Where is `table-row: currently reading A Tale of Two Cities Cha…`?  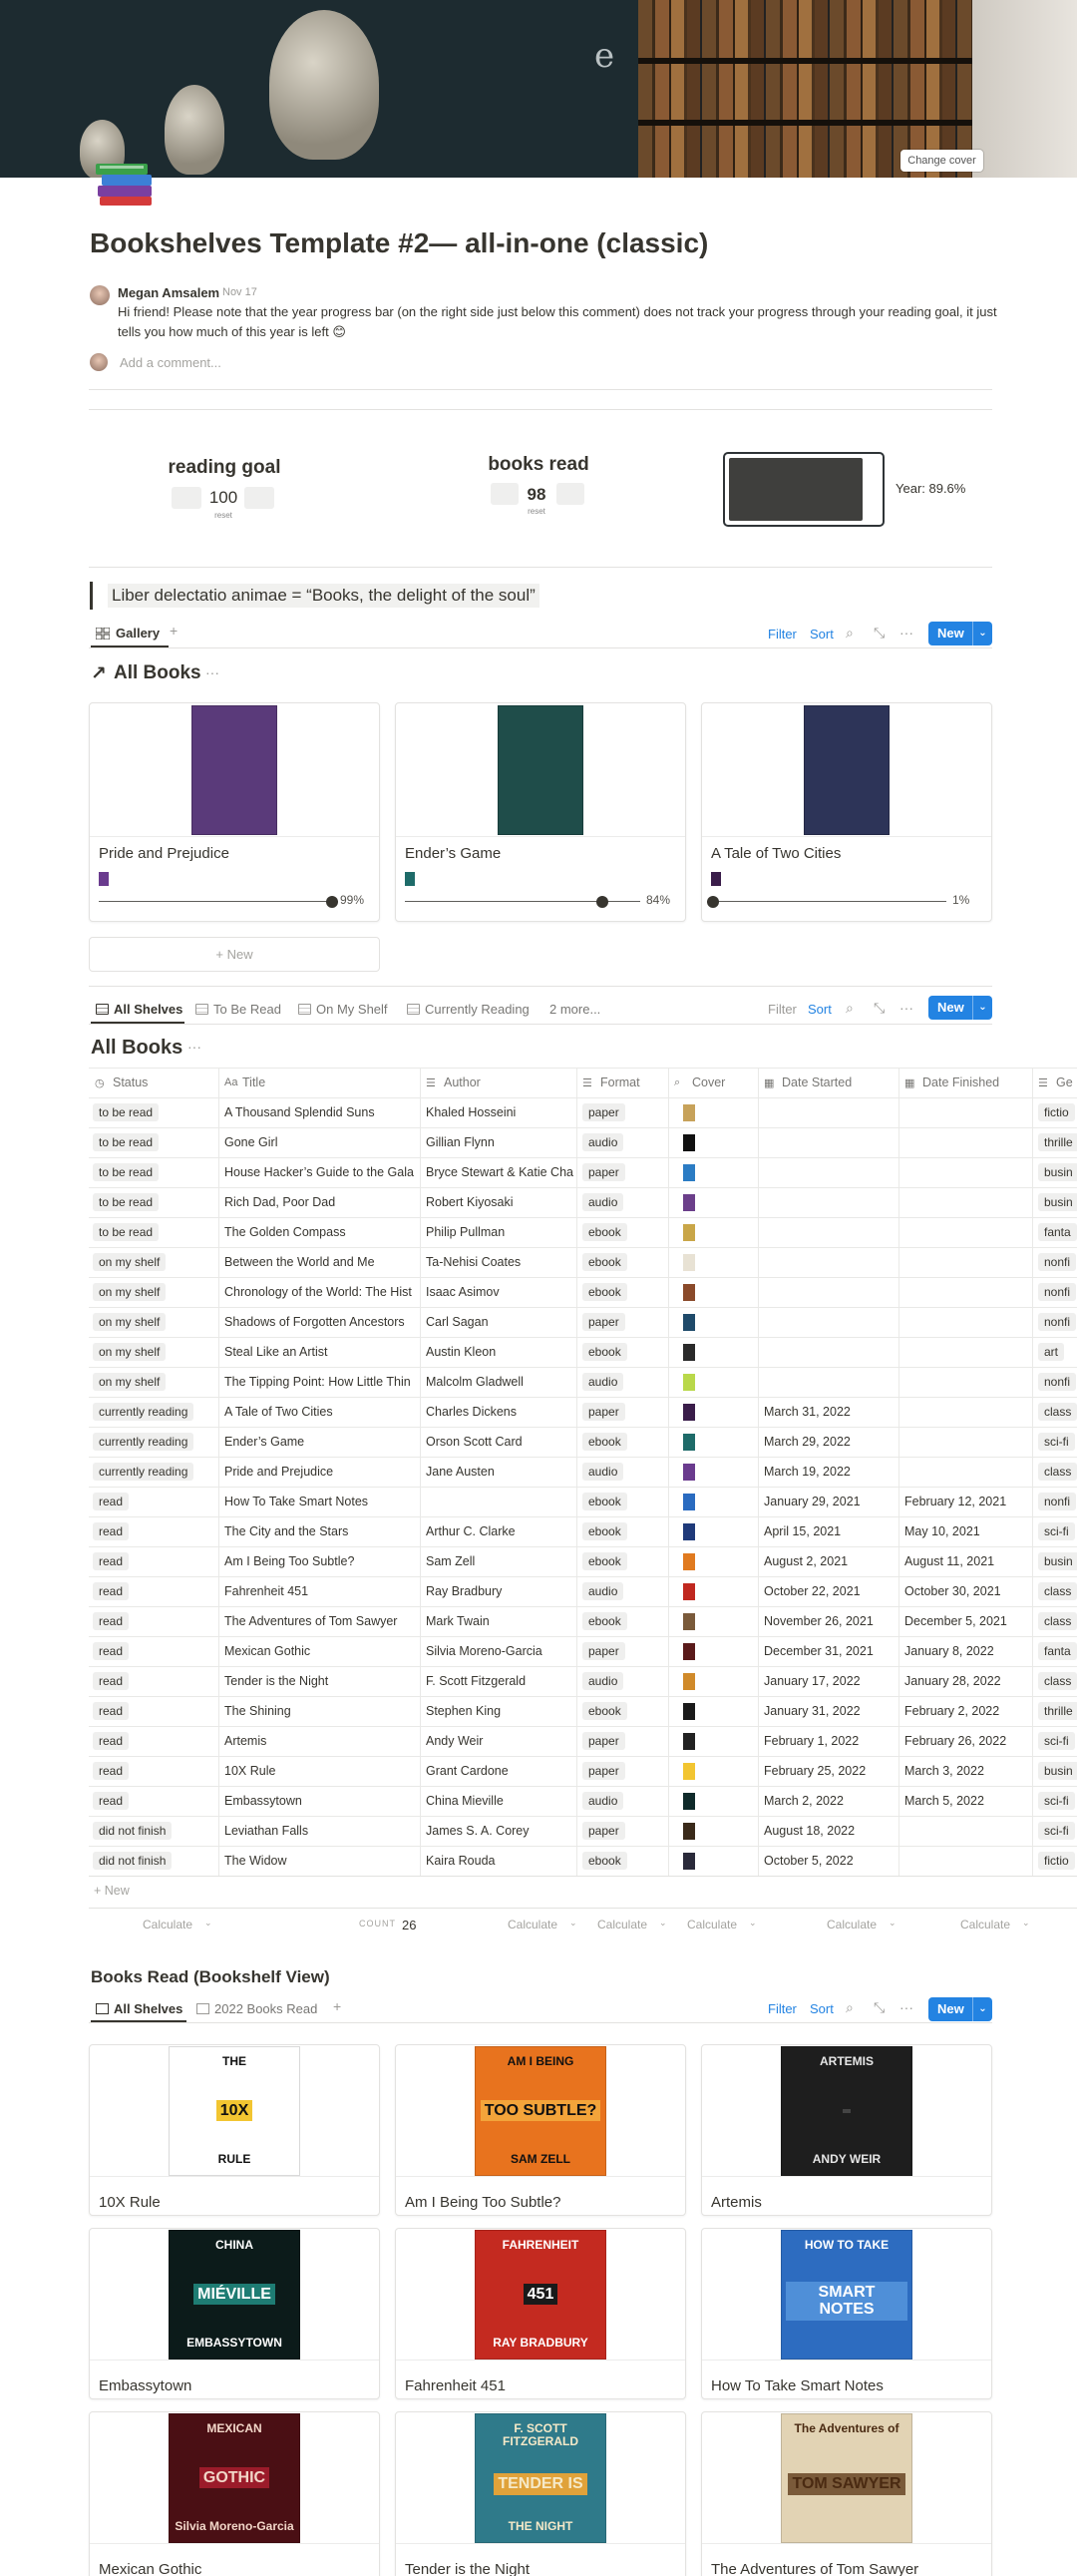 table-row: currently reading A Tale of Two Cities Cha… is located at coordinates (583, 1412).